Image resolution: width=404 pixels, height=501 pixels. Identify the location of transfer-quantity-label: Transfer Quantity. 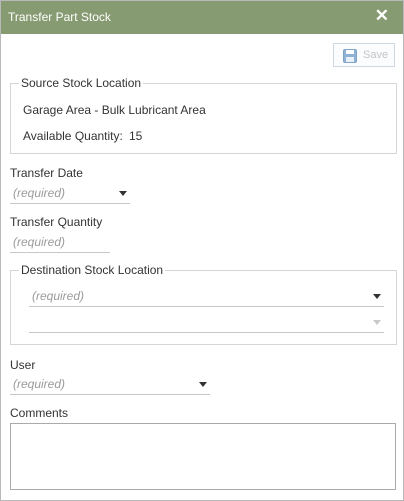
(56, 222).